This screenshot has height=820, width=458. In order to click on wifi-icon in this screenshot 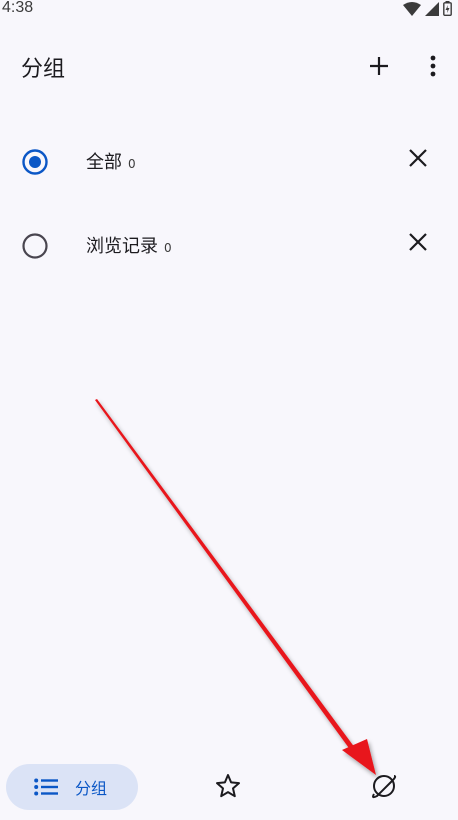, I will do `click(412, 10)`.